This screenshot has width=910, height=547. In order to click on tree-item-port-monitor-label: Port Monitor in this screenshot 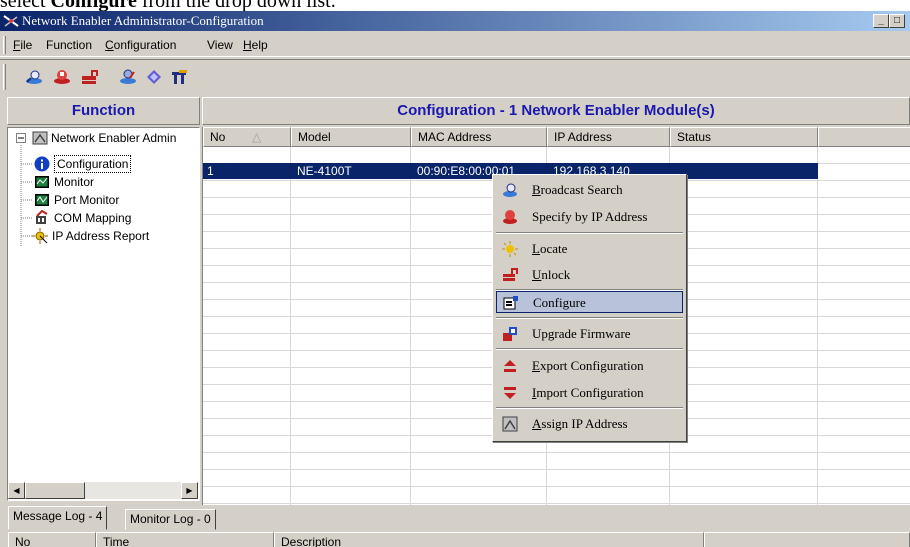, I will do `click(87, 200)`.